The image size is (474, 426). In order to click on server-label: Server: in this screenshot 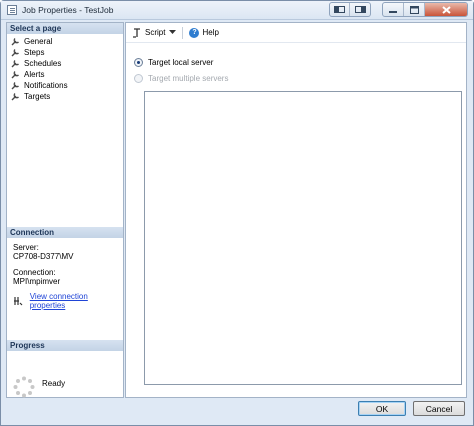, I will do `click(26, 247)`.